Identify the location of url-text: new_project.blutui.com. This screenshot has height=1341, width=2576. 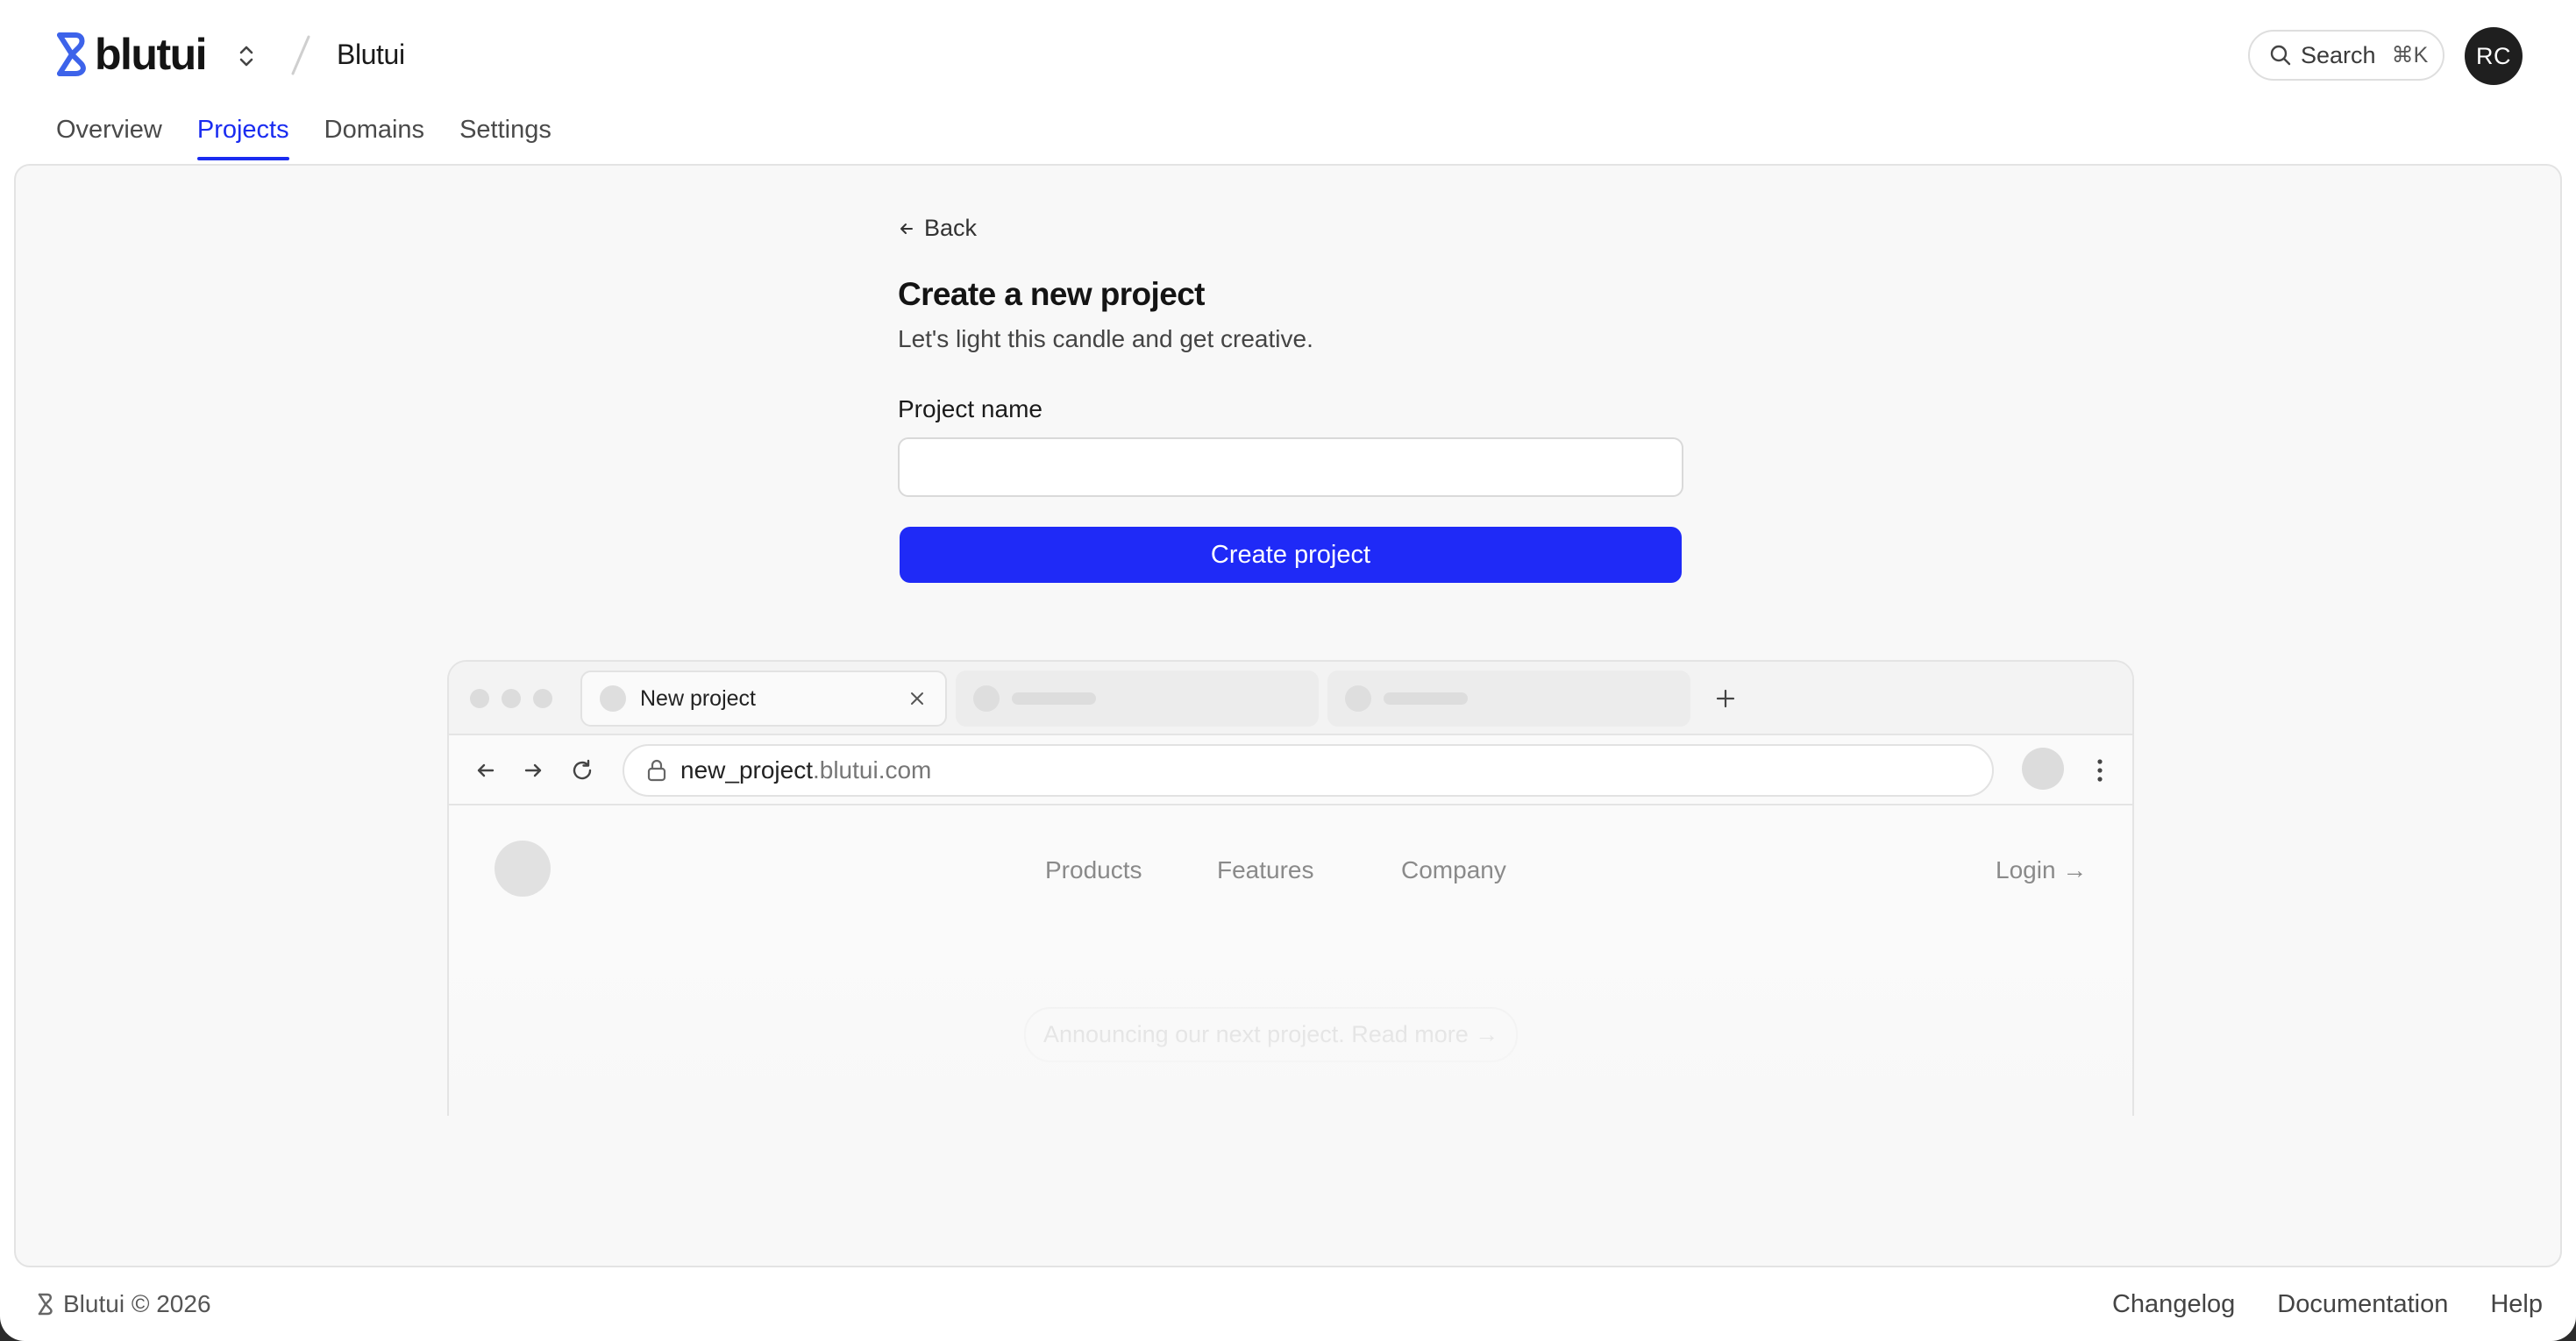
(805, 770).